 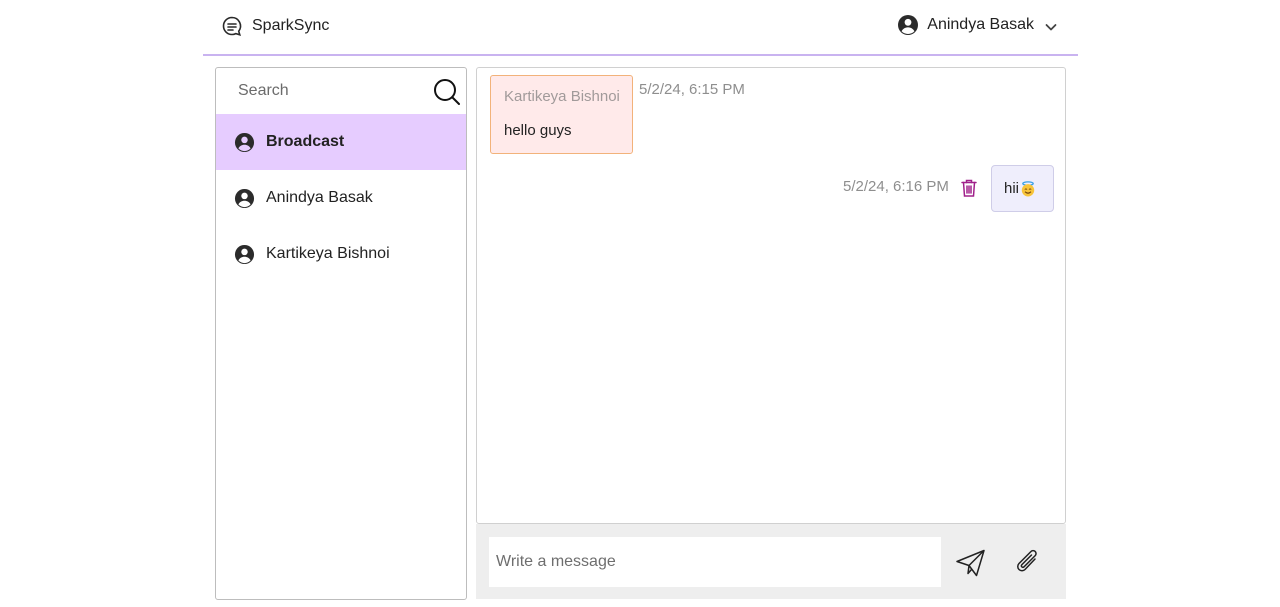 I want to click on contact-item-broadcast: Broadcast, so click(x=341, y=142).